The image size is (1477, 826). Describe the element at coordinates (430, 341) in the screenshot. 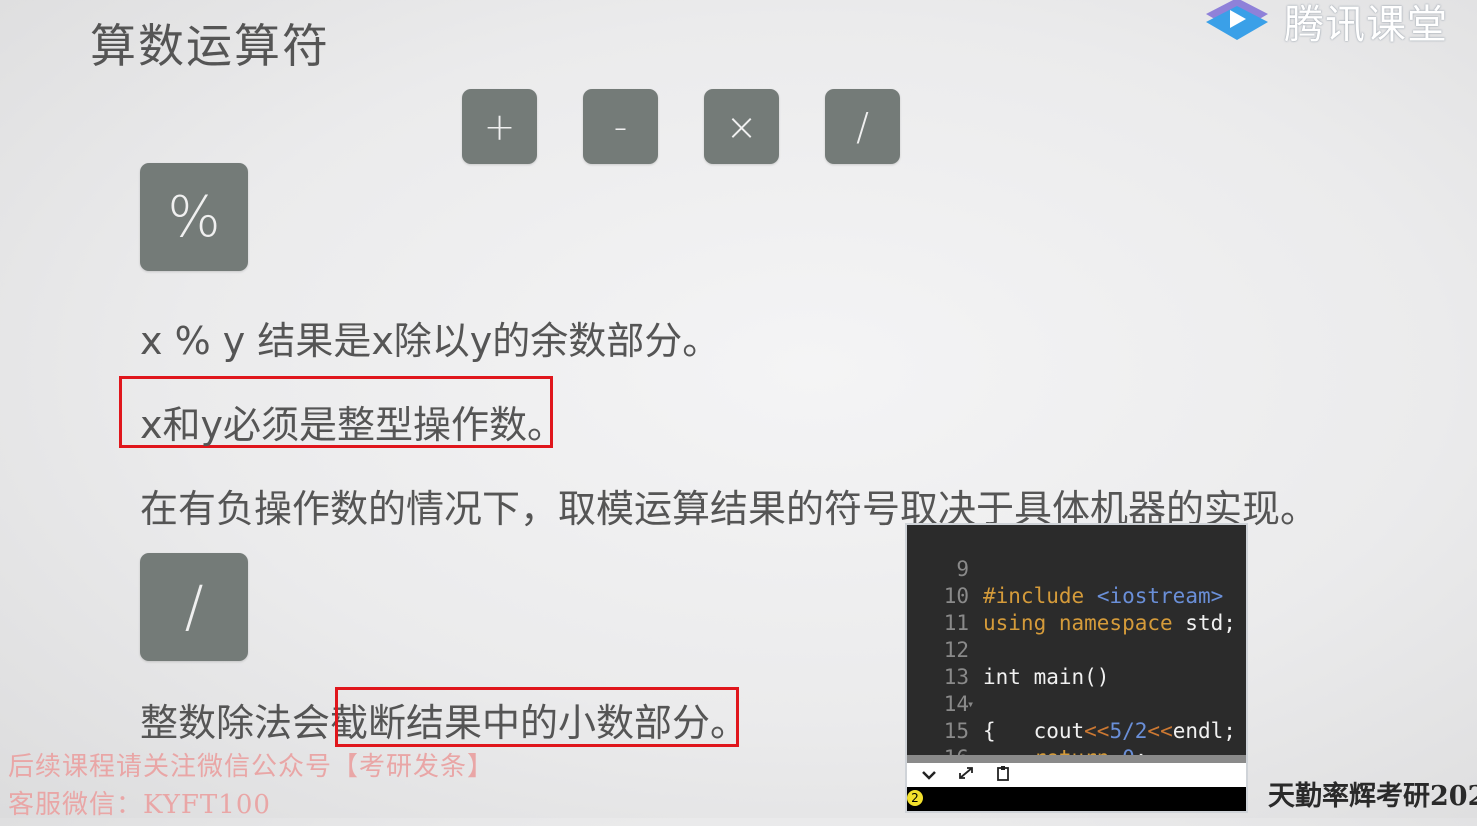

I see `modulo-description: x % y 结果是x除以y的余数部分。` at that location.